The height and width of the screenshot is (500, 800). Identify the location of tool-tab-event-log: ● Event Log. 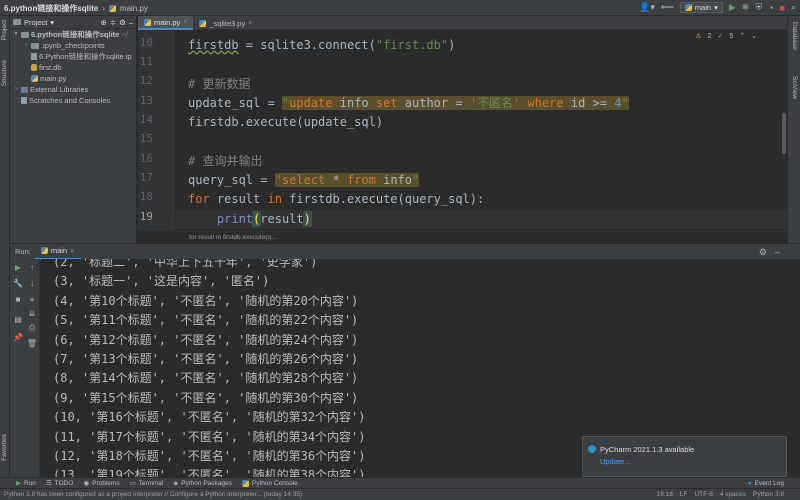
(766, 483).